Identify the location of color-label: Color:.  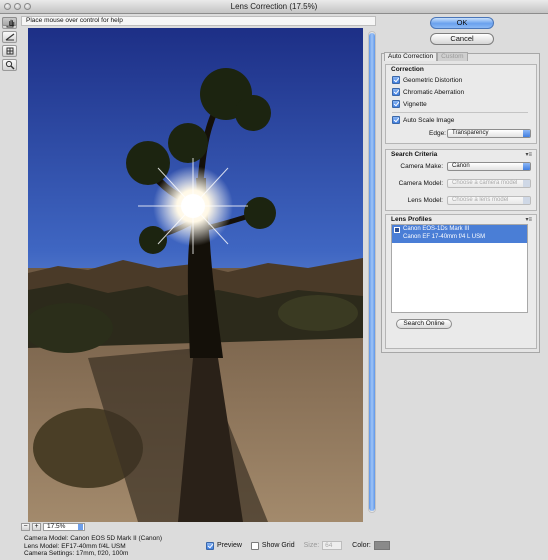
(361, 545).